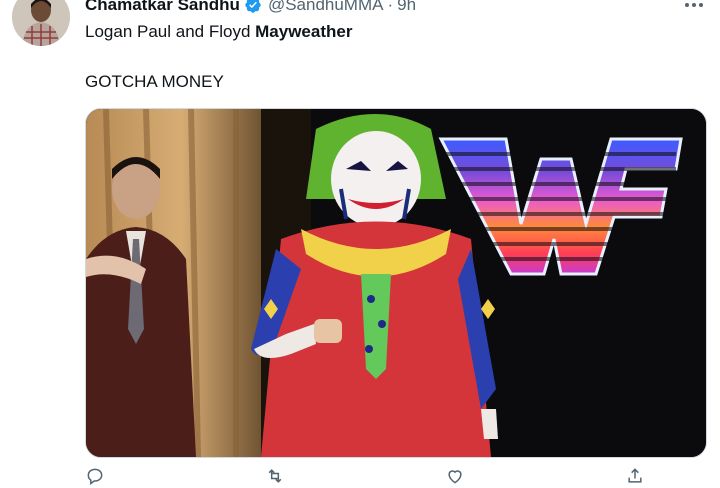  I want to click on neon-logo, so click(561, 204).